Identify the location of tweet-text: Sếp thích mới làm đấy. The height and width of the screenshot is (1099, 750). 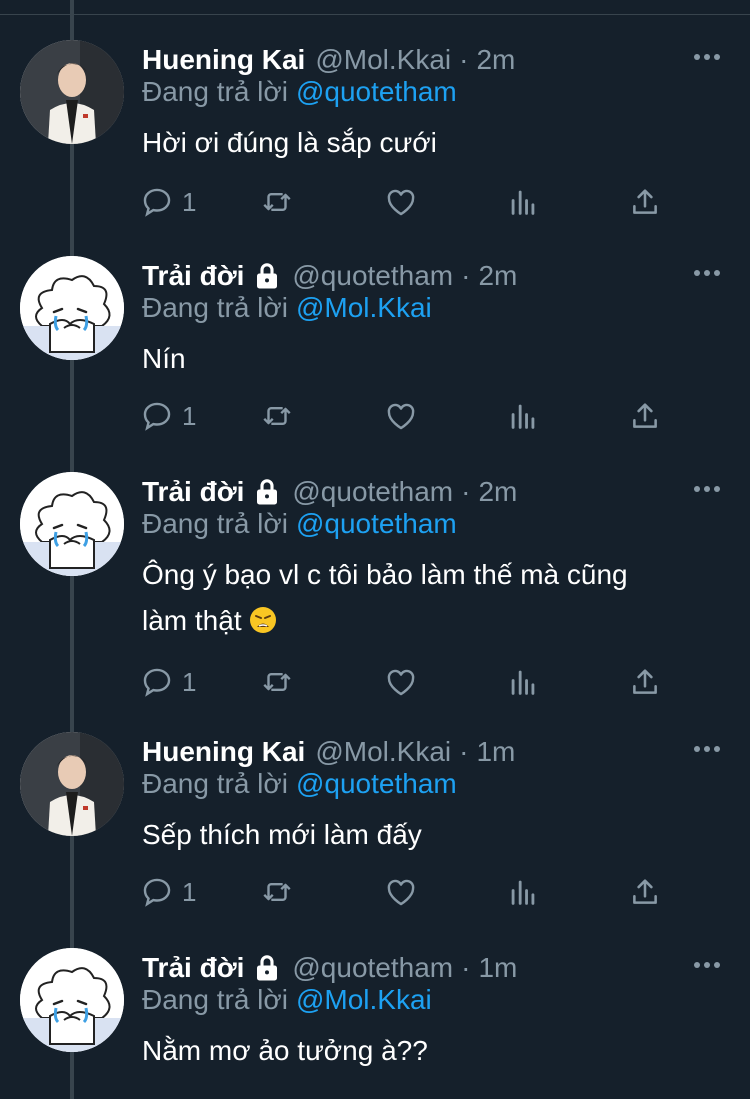
(282, 834).